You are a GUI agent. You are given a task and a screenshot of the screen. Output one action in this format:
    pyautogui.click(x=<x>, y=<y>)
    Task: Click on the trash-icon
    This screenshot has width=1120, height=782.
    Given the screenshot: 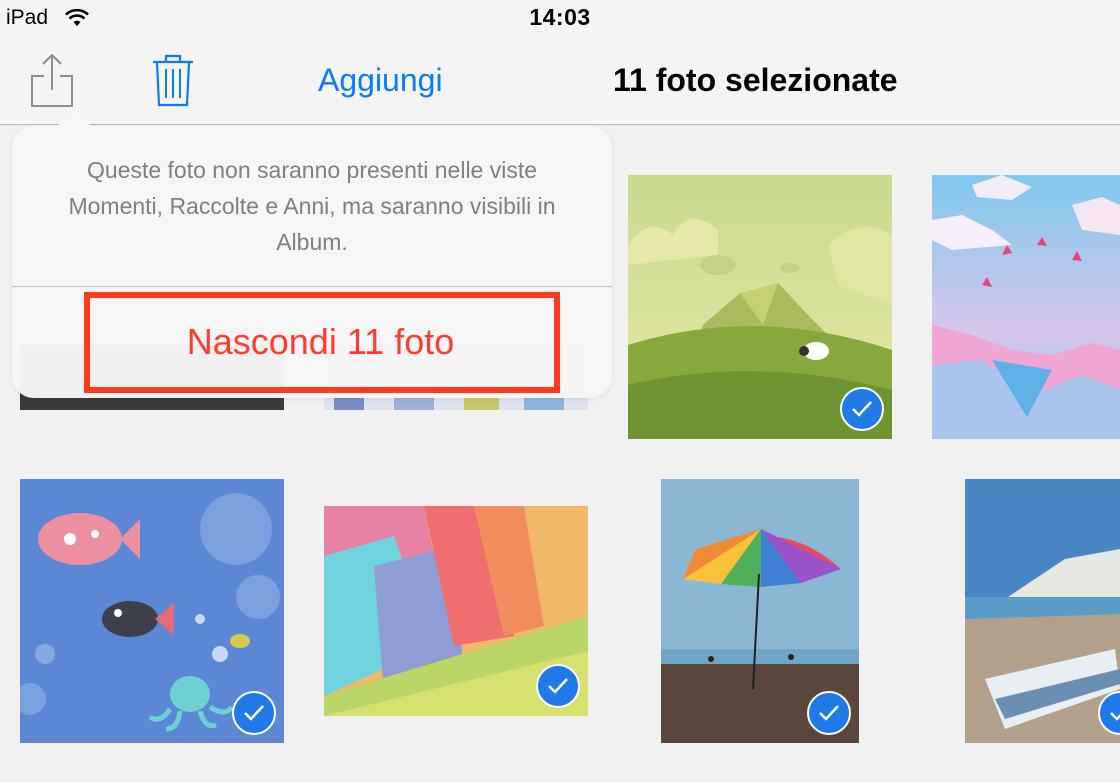 What is the action you would take?
    pyautogui.click(x=173, y=80)
    